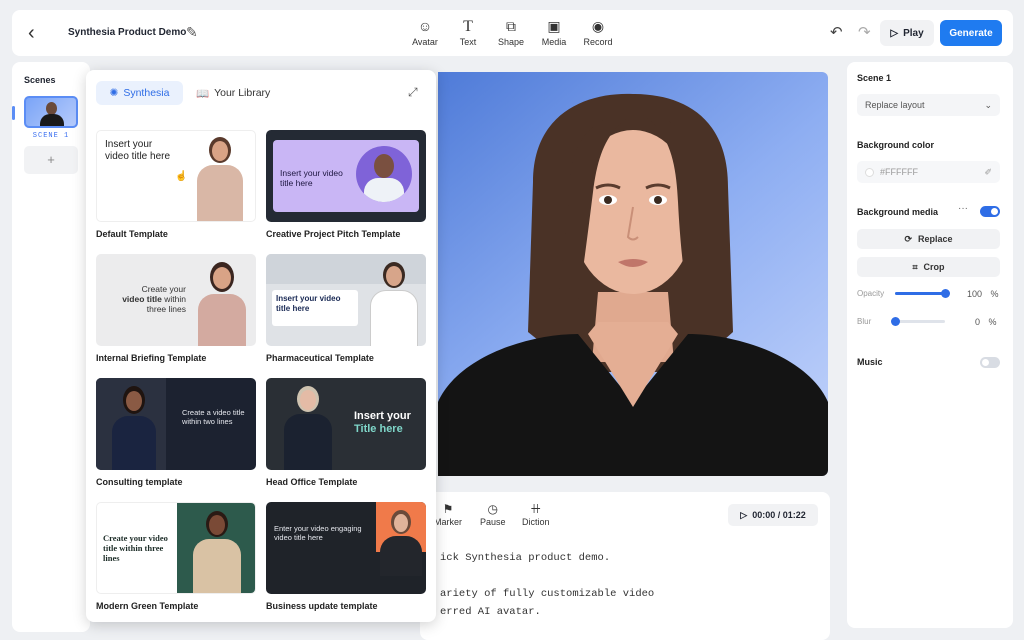 The width and height of the screenshot is (1024, 640). What do you see at coordinates (493, 522) in the screenshot?
I see `pause-label: Pause` at bounding box center [493, 522].